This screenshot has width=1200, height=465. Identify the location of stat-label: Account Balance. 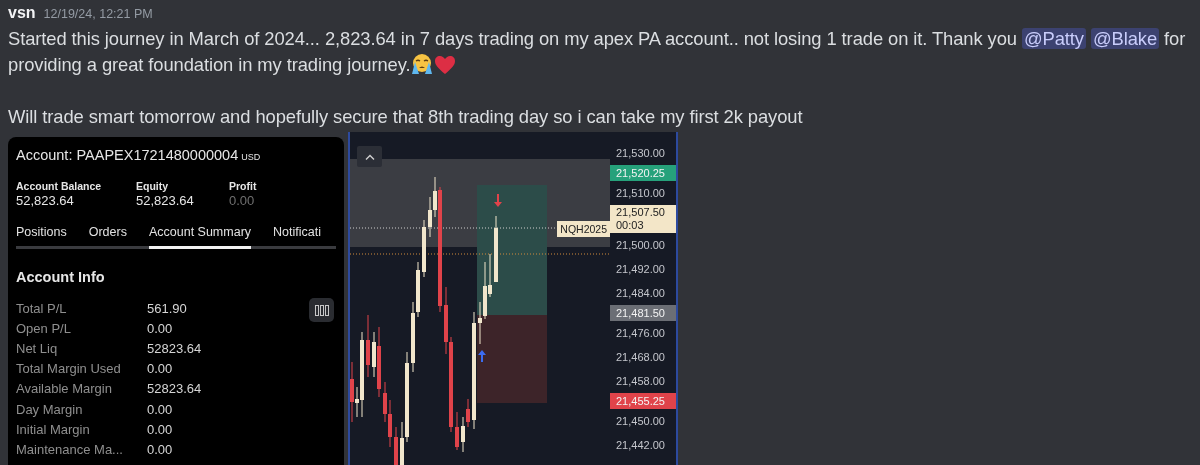
(59, 186).